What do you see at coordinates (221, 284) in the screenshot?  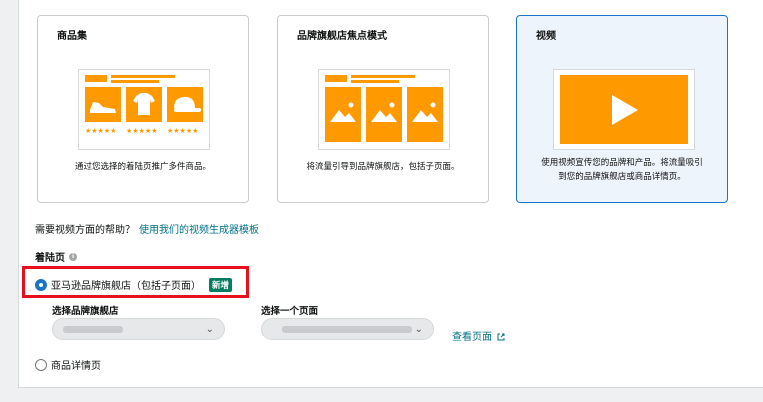 I see `new-badge: 新增` at bounding box center [221, 284].